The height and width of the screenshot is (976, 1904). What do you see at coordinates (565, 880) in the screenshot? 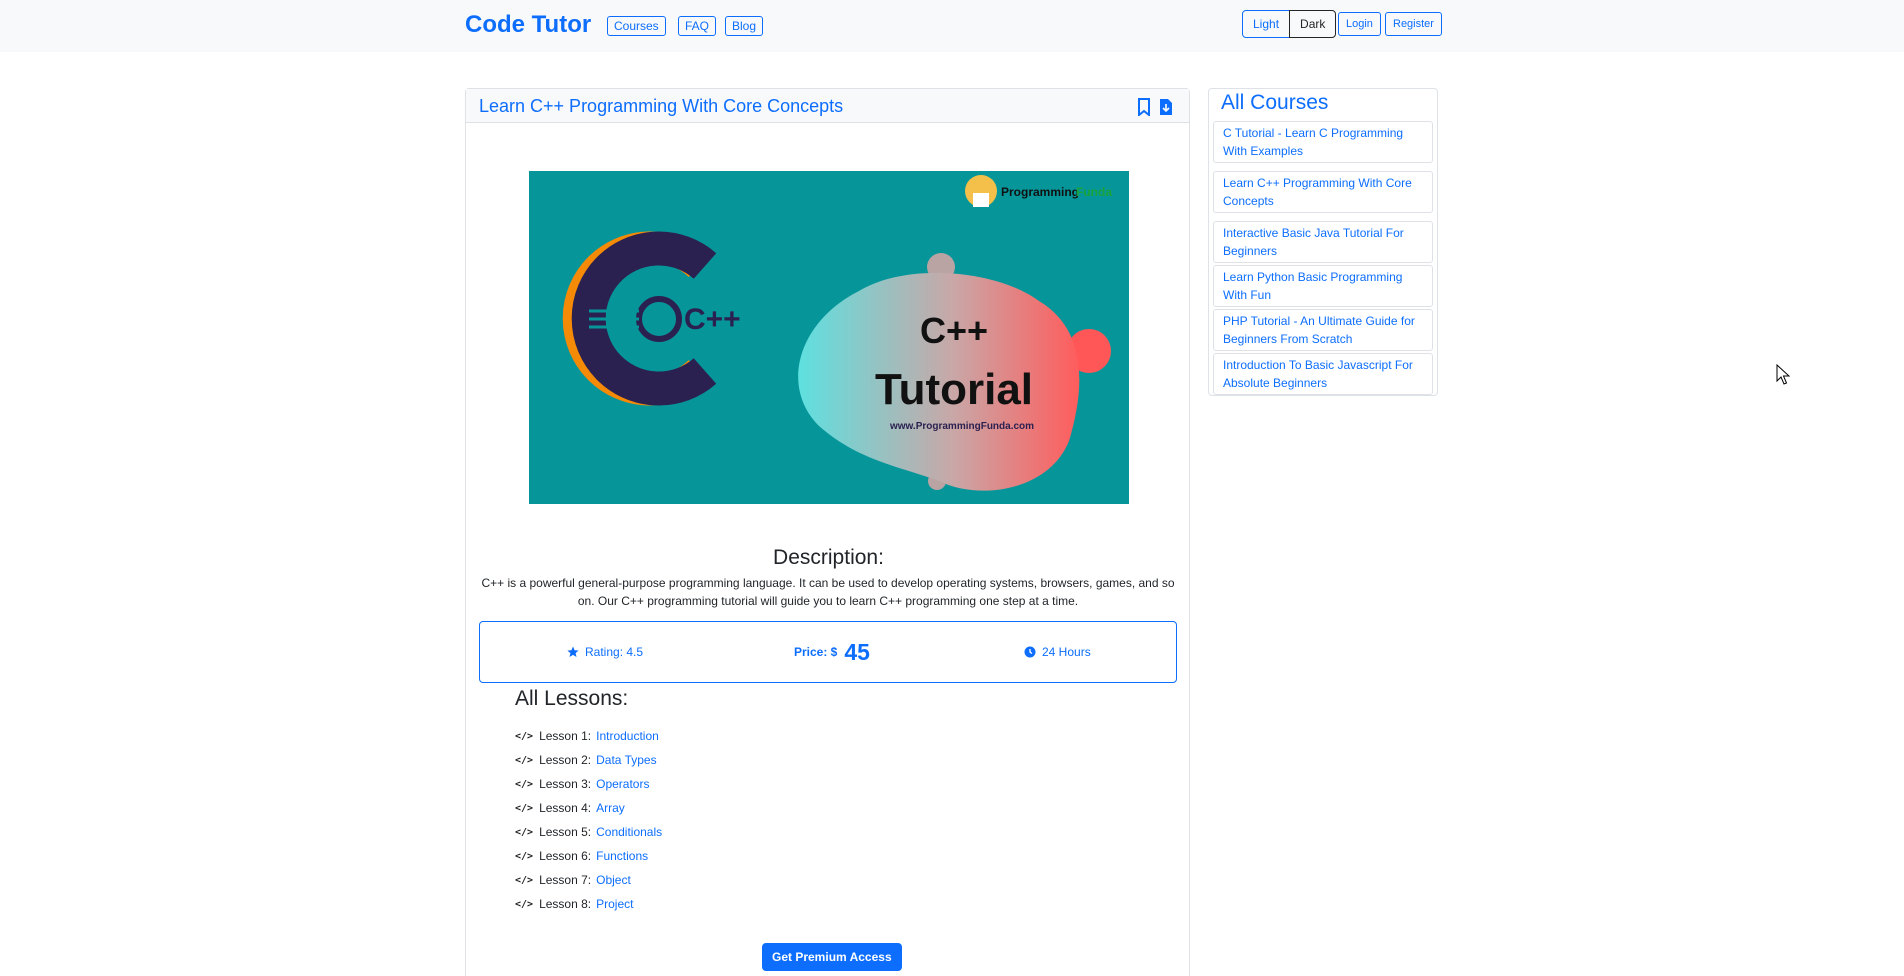
I see `lesson-number: Lesson 7:` at bounding box center [565, 880].